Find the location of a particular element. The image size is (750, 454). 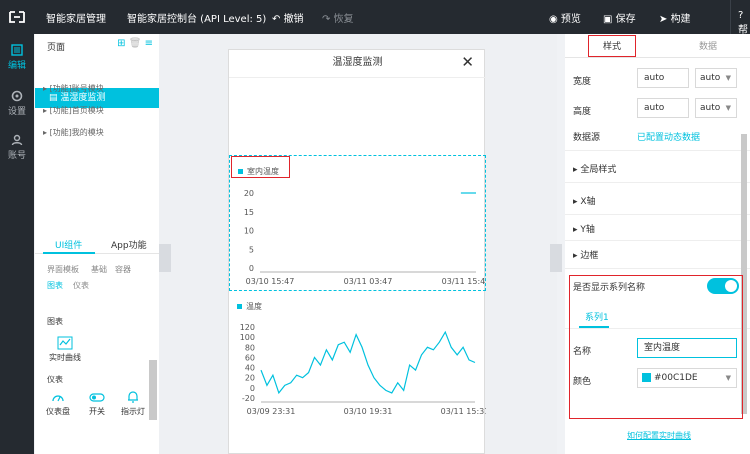

undo-icon: ↶ is located at coordinates (278, 19).